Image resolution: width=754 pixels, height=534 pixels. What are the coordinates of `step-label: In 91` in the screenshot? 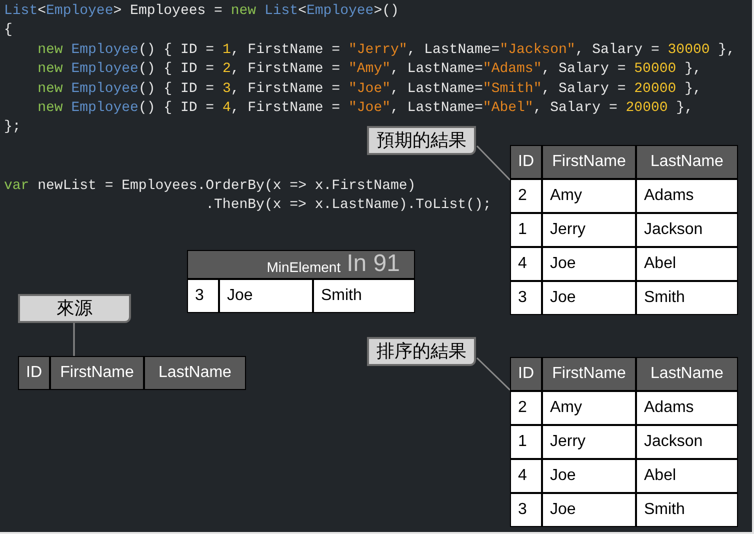 It's located at (373, 264).